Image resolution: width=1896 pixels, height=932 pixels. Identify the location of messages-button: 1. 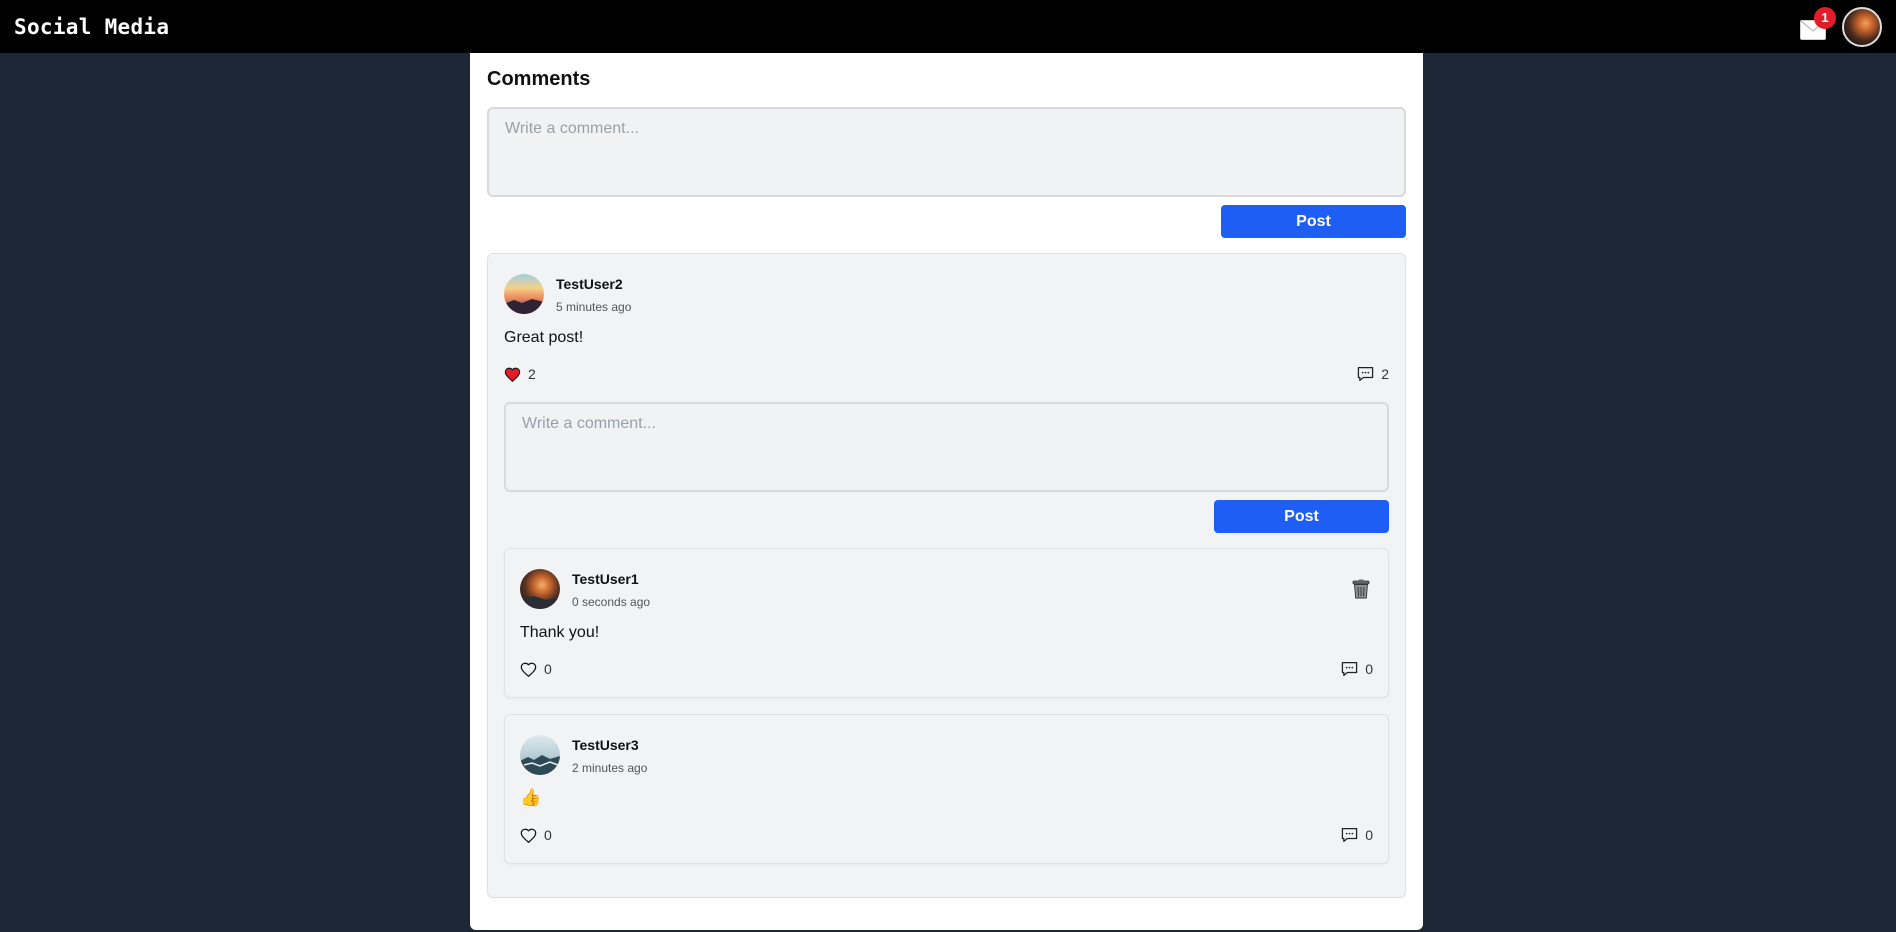
(1818, 23).